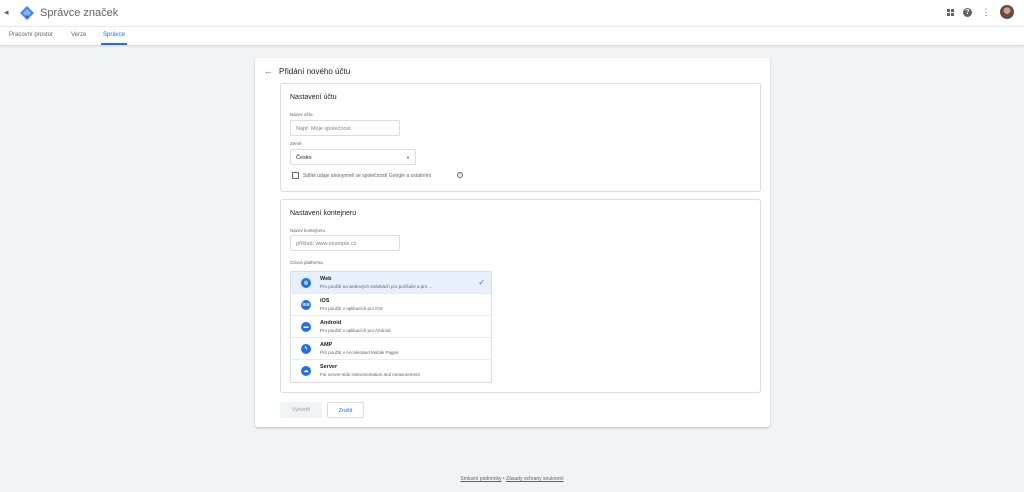 This screenshot has height=492, width=1024. I want to click on platform-name: iOS, so click(325, 301).